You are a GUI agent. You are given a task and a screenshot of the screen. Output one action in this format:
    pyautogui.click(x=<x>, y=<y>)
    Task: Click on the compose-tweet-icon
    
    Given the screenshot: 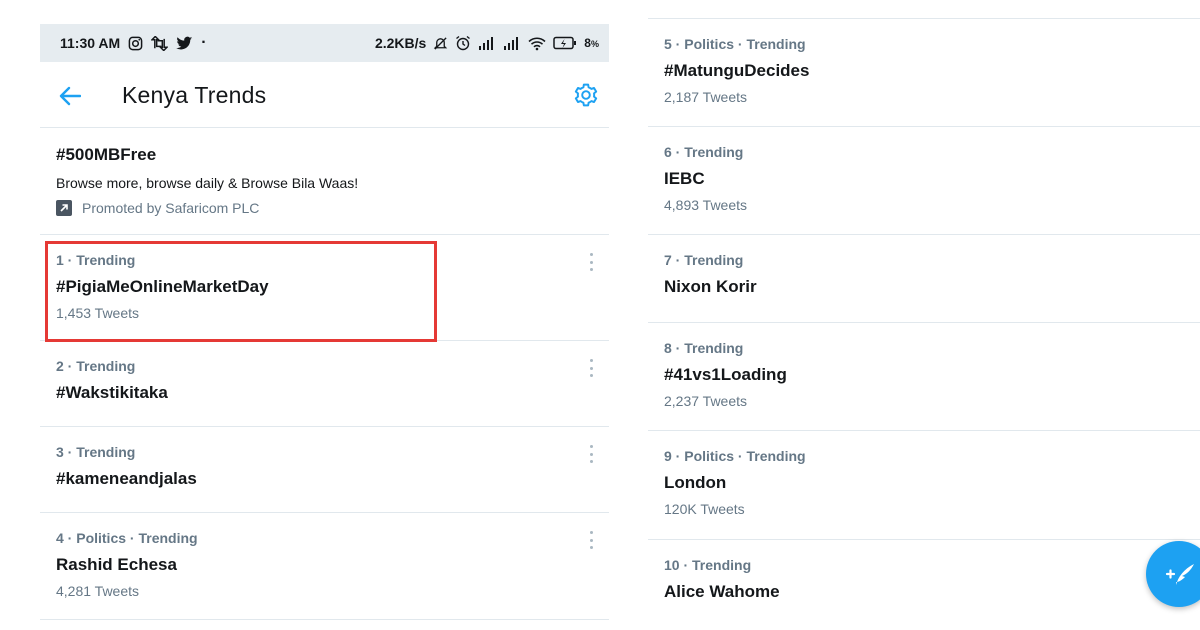 What is the action you would take?
    pyautogui.click(x=1179, y=574)
    